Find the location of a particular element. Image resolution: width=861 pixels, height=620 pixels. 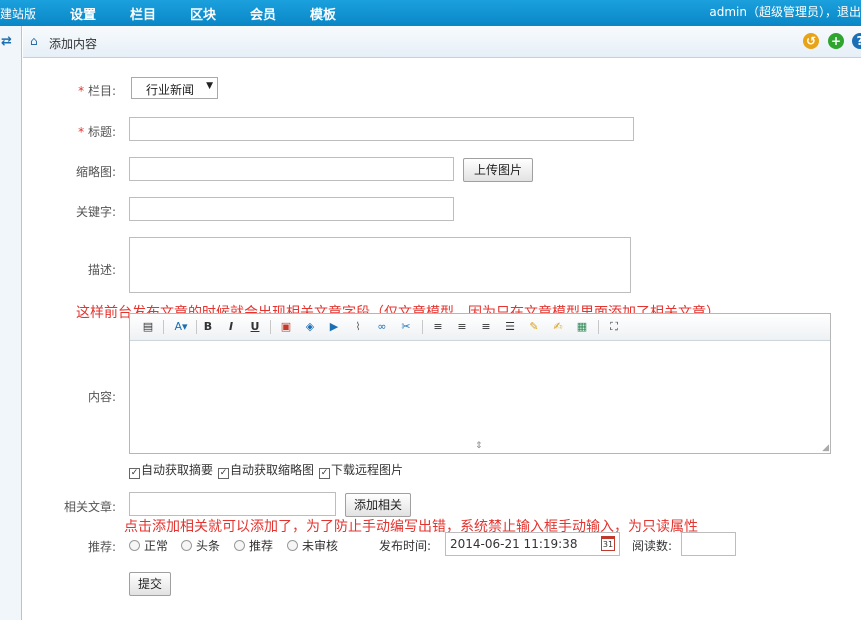

recommend-label: 推荐: is located at coordinates (101, 547).